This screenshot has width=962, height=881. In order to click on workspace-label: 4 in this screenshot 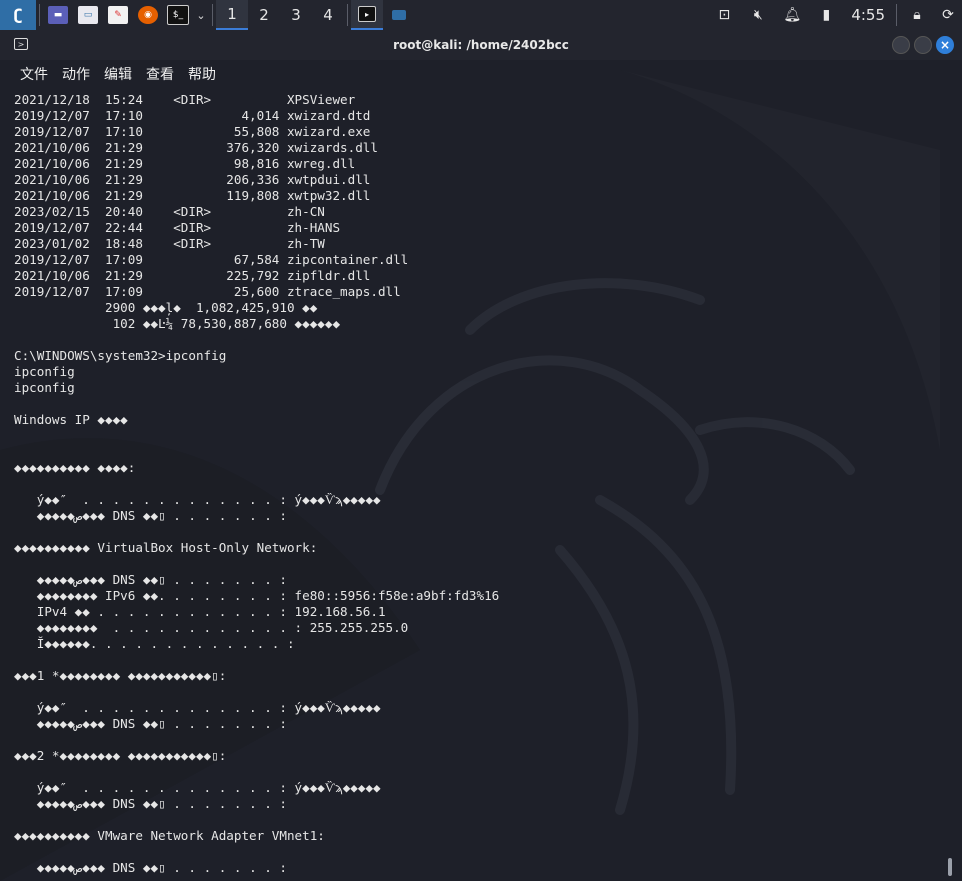, I will do `click(328, 15)`.